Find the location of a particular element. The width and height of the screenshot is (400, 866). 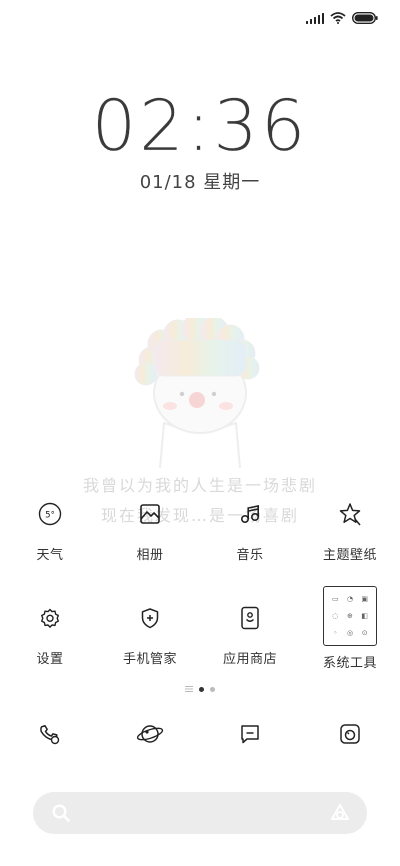

dock-phone is located at coordinates (50, 734).